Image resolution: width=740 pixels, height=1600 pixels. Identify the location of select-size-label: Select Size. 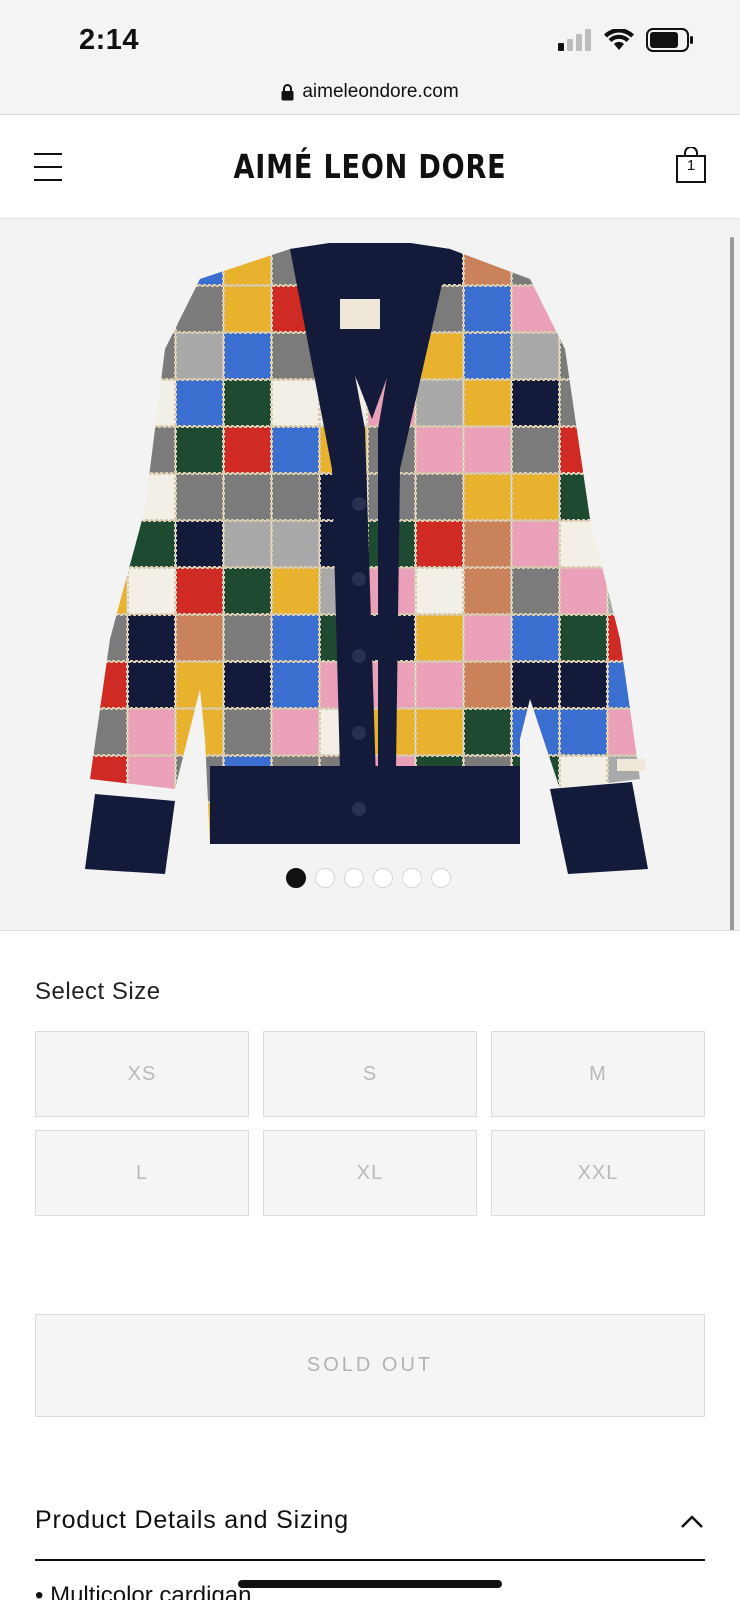
(98, 991).